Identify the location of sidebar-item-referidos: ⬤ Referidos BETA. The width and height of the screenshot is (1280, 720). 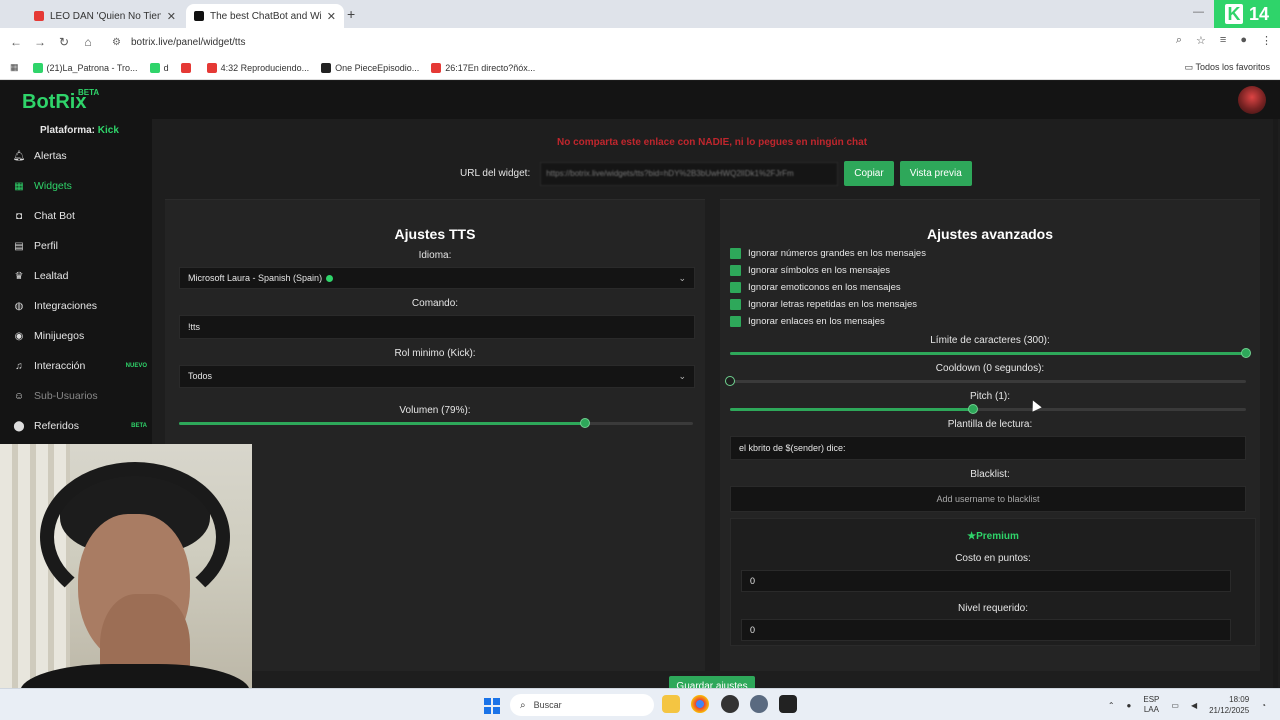
(79, 426).